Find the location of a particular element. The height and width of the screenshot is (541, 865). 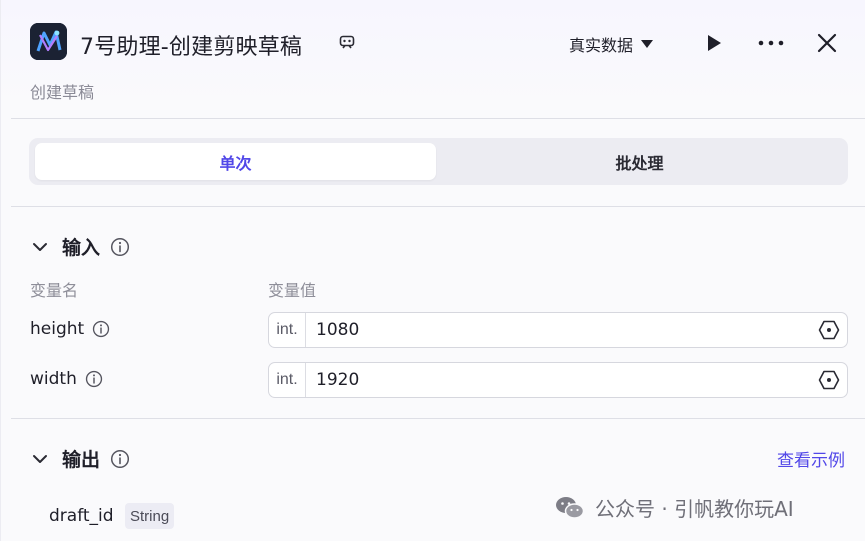

width-value-field: int. is located at coordinates (558, 380).